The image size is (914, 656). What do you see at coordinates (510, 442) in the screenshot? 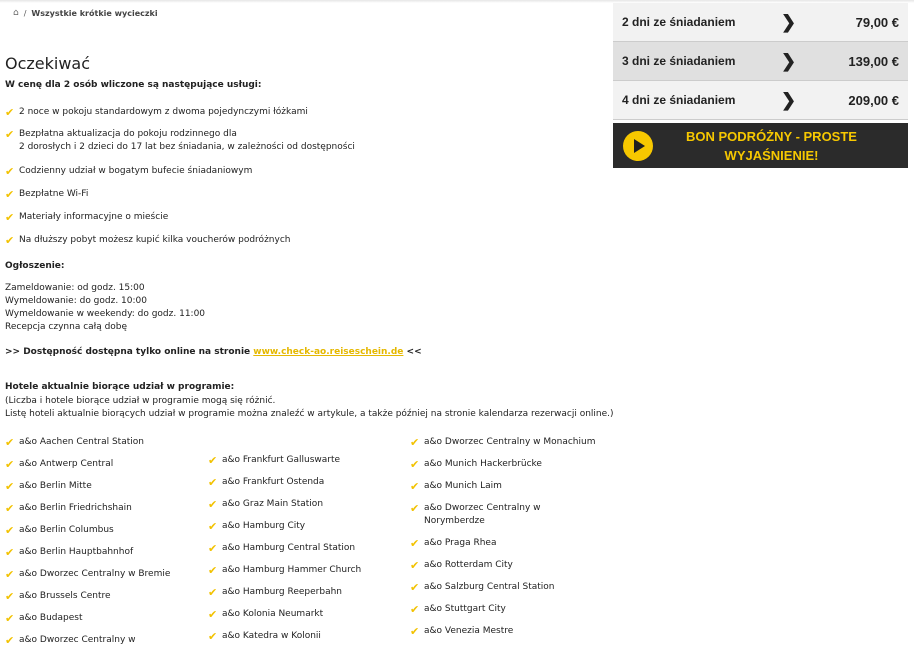
I see `hotel-name: a&o Dworzec Centralny w Monachium` at bounding box center [510, 442].